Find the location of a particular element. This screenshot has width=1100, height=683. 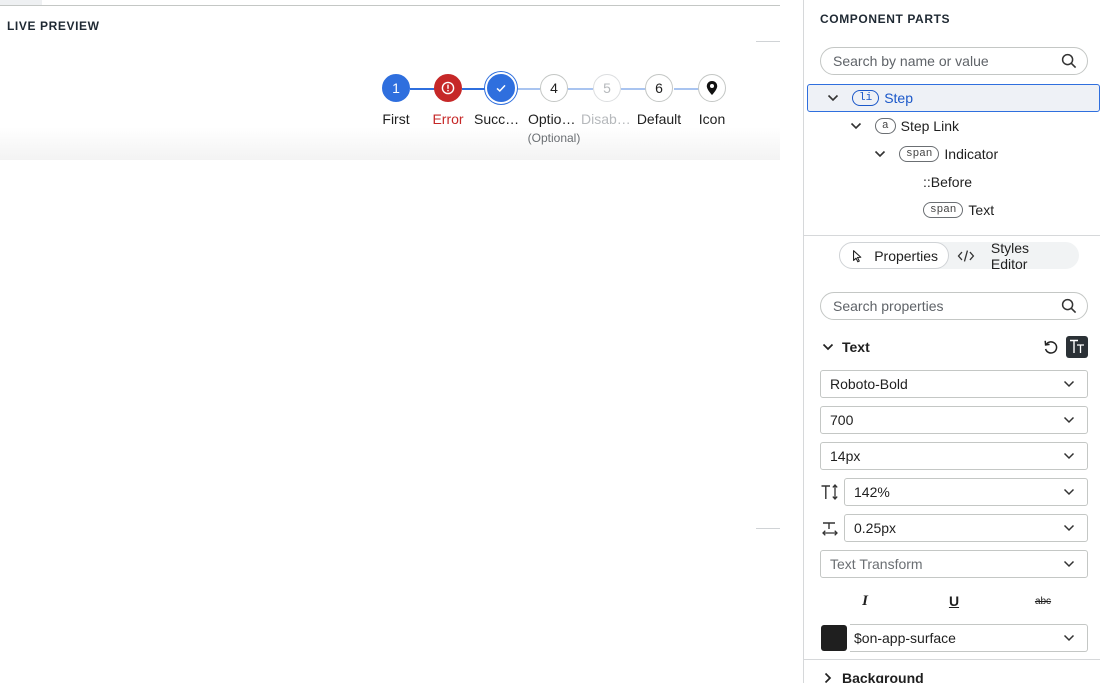

letter-spacing-value: 0.25px is located at coordinates (875, 528).